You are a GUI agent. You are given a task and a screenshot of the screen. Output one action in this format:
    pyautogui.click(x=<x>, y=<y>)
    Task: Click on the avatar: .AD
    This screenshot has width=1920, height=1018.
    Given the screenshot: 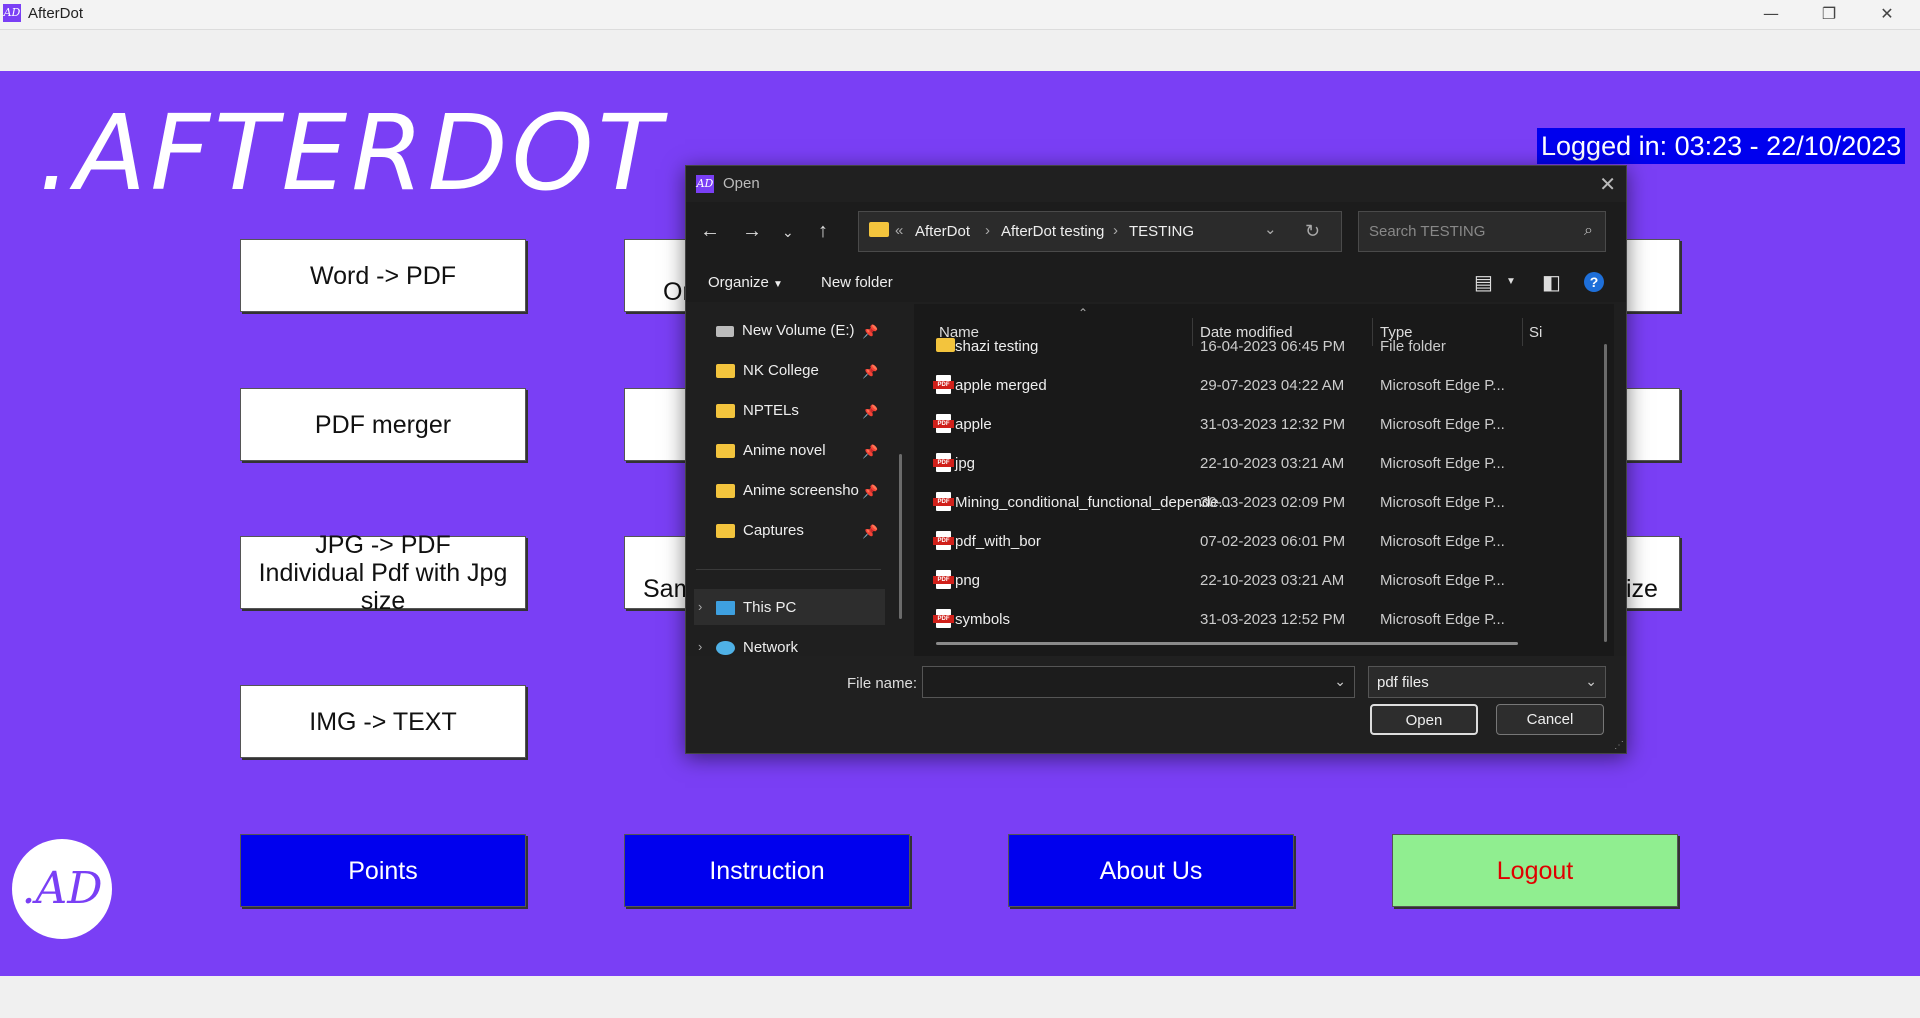 What is the action you would take?
    pyautogui.click(x=62, y=889)
    